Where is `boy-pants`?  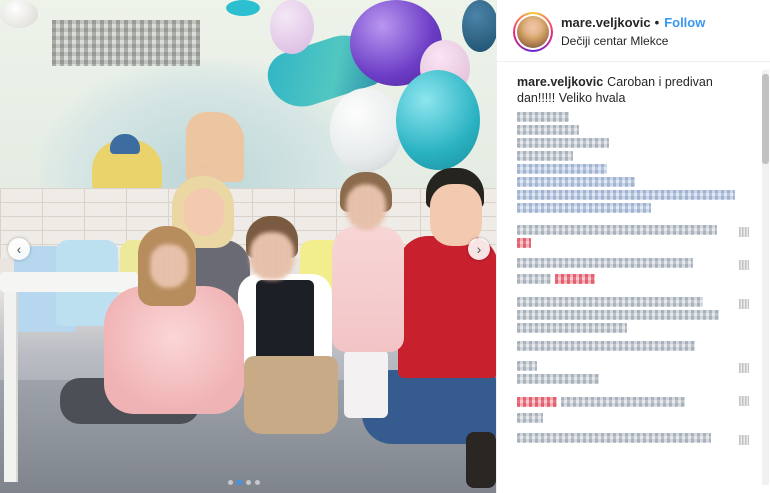 boy-pants is located at coordinates (291, 395).